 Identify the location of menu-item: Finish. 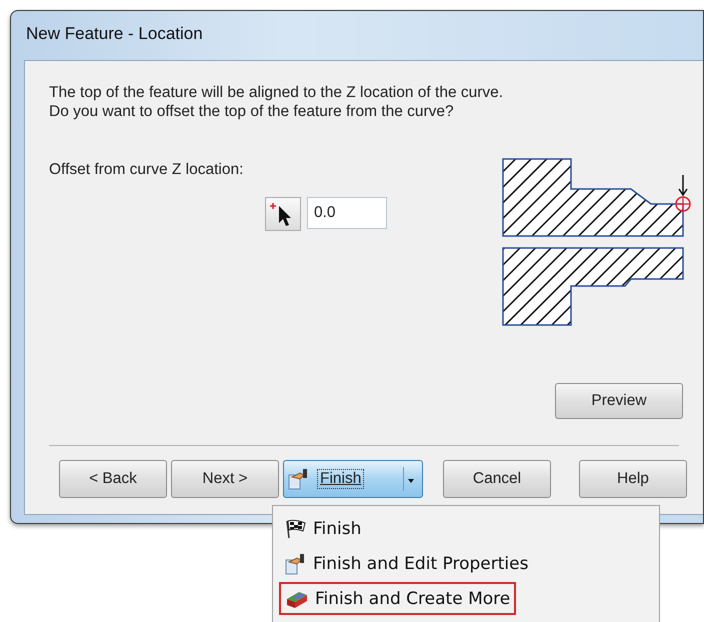
(323, 528).